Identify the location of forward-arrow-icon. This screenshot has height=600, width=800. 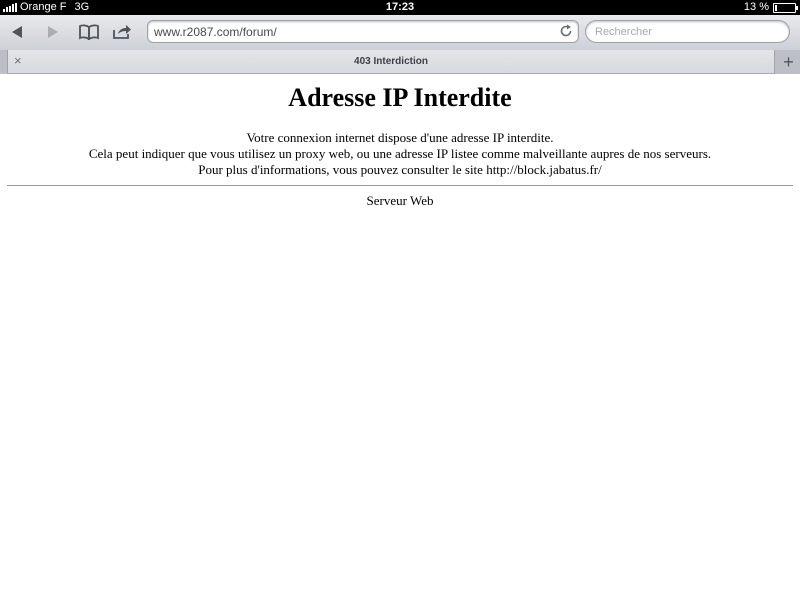
(53, 32).